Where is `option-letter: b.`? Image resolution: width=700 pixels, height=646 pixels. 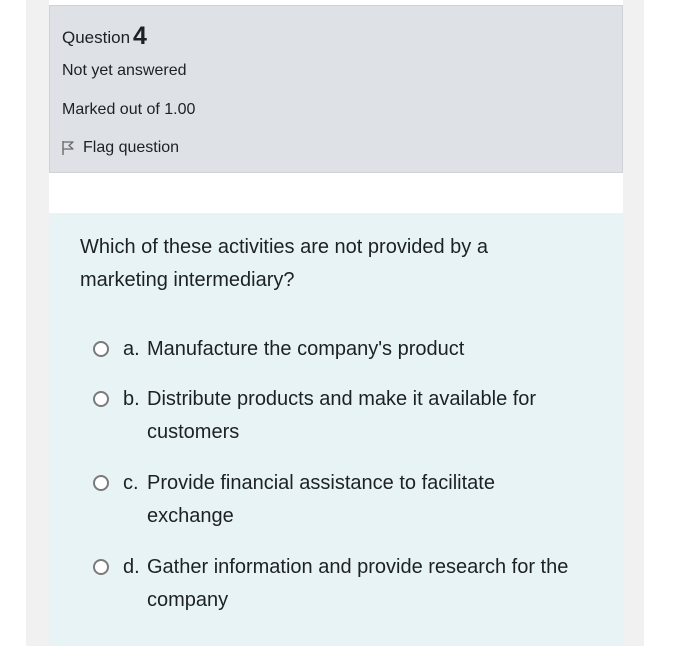 option-letter: b. is located at coordinates (131, 399).